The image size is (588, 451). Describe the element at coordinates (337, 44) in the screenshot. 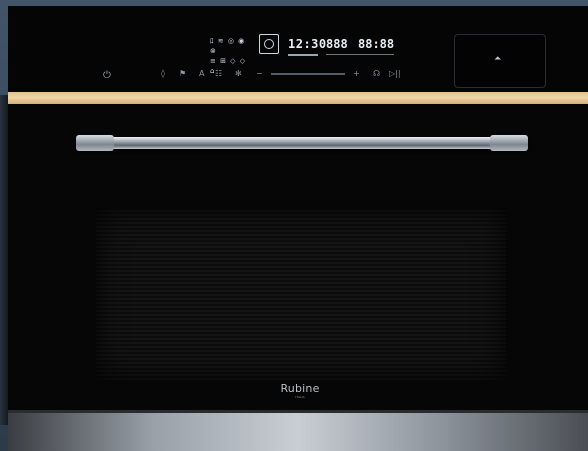

I see `display-value-1: 888` at that location.